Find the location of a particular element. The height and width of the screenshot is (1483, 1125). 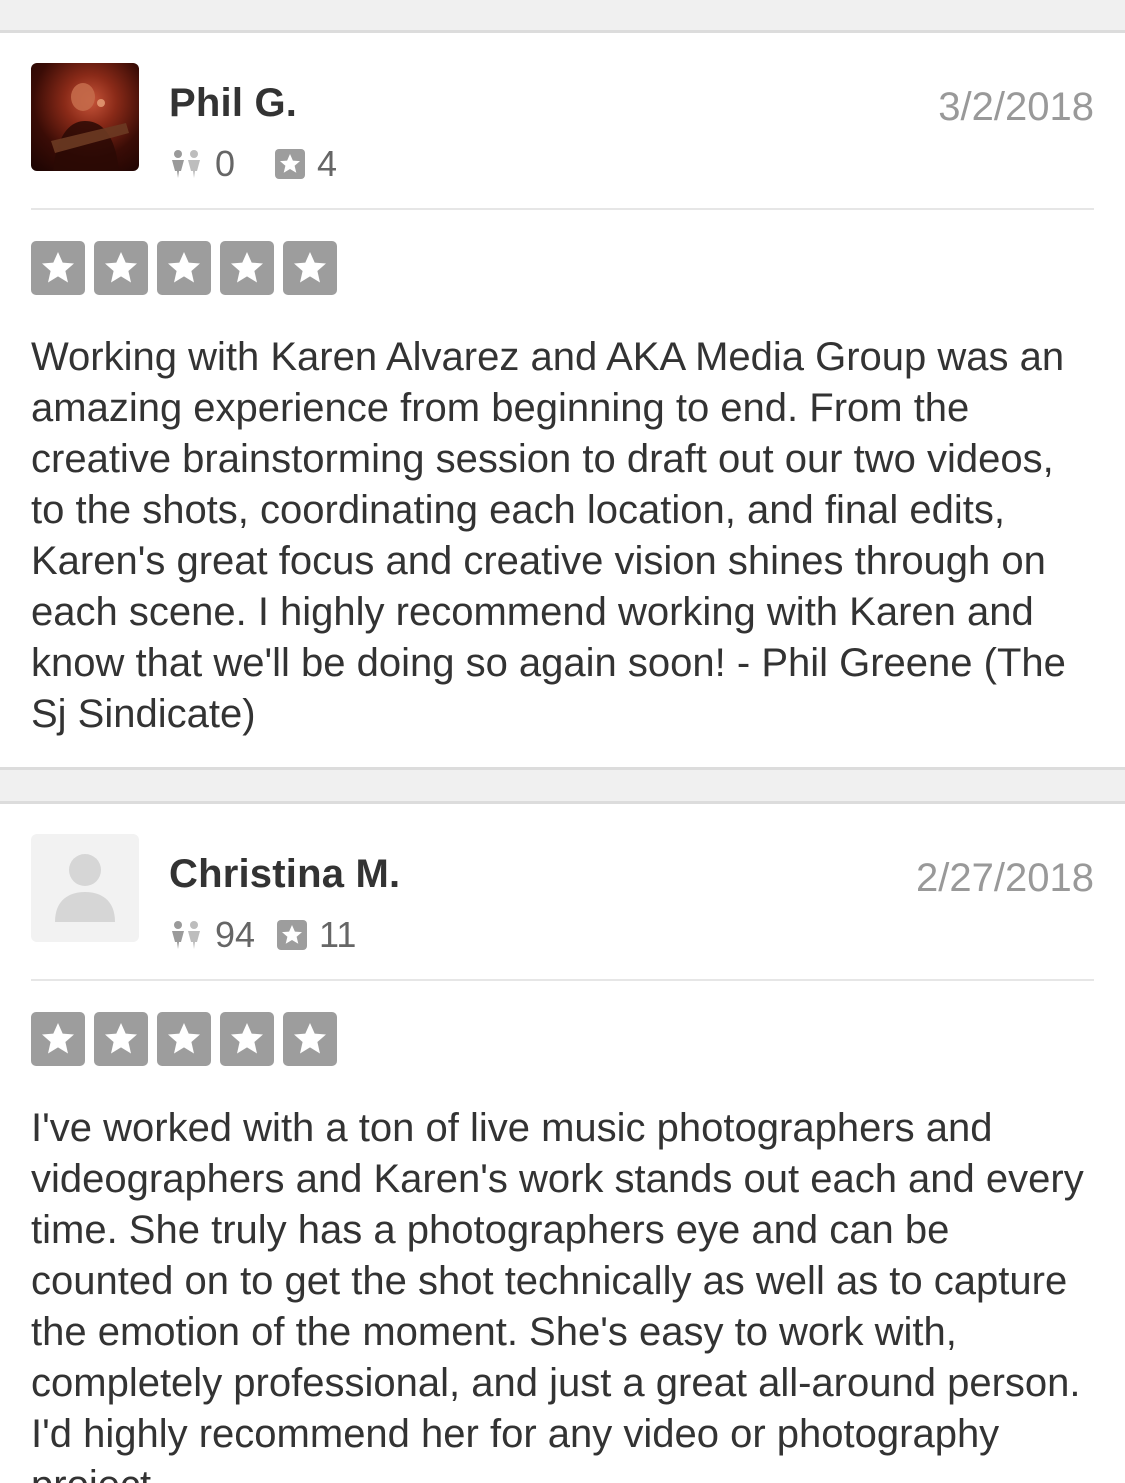

reviews-stat: 4 is located at coordinates (306, 164).